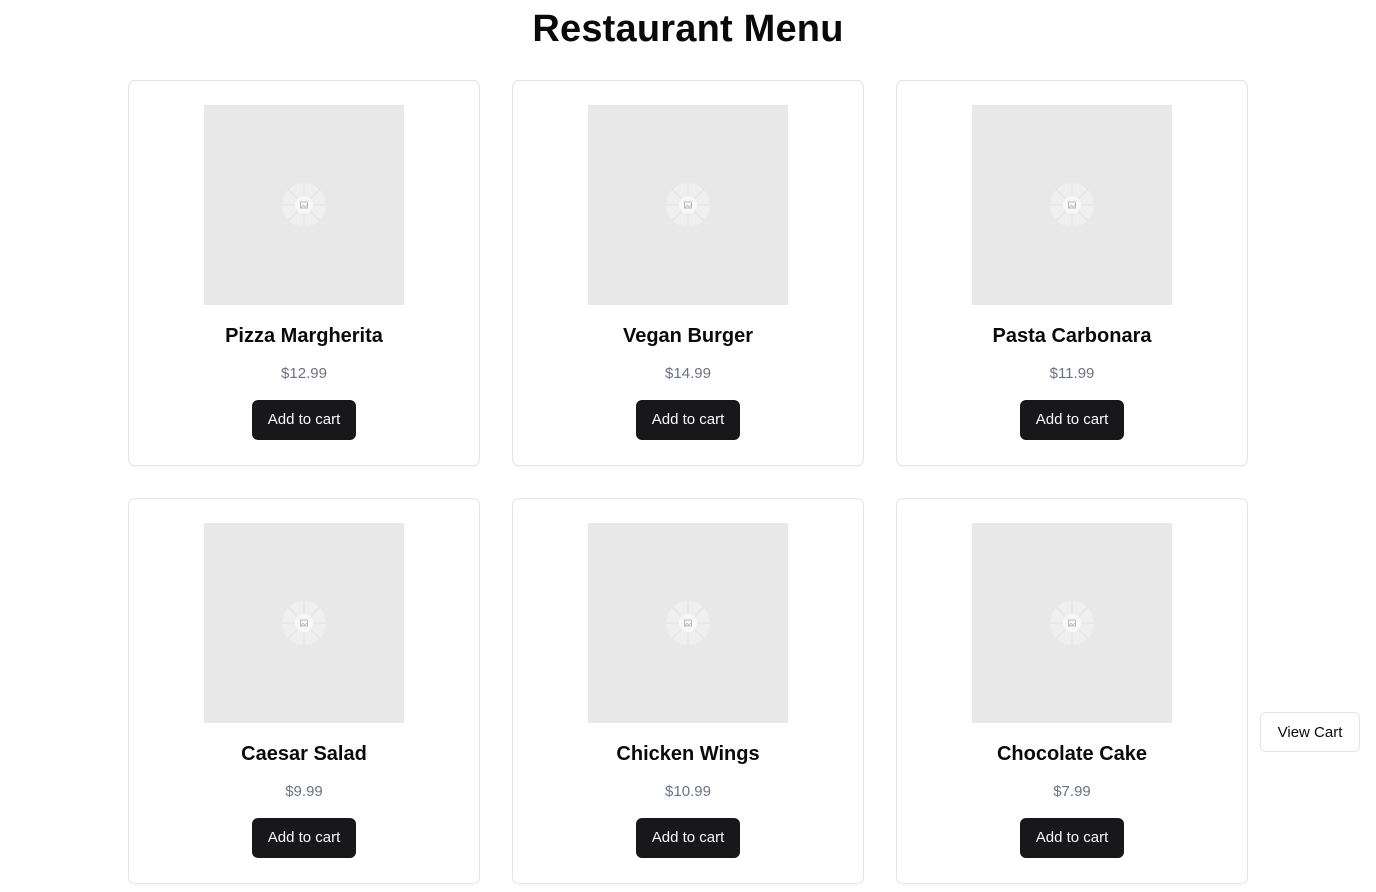  I want to click on menu-item-card: Caesar Salad $9.99 Add to cart, so click(304, 691).